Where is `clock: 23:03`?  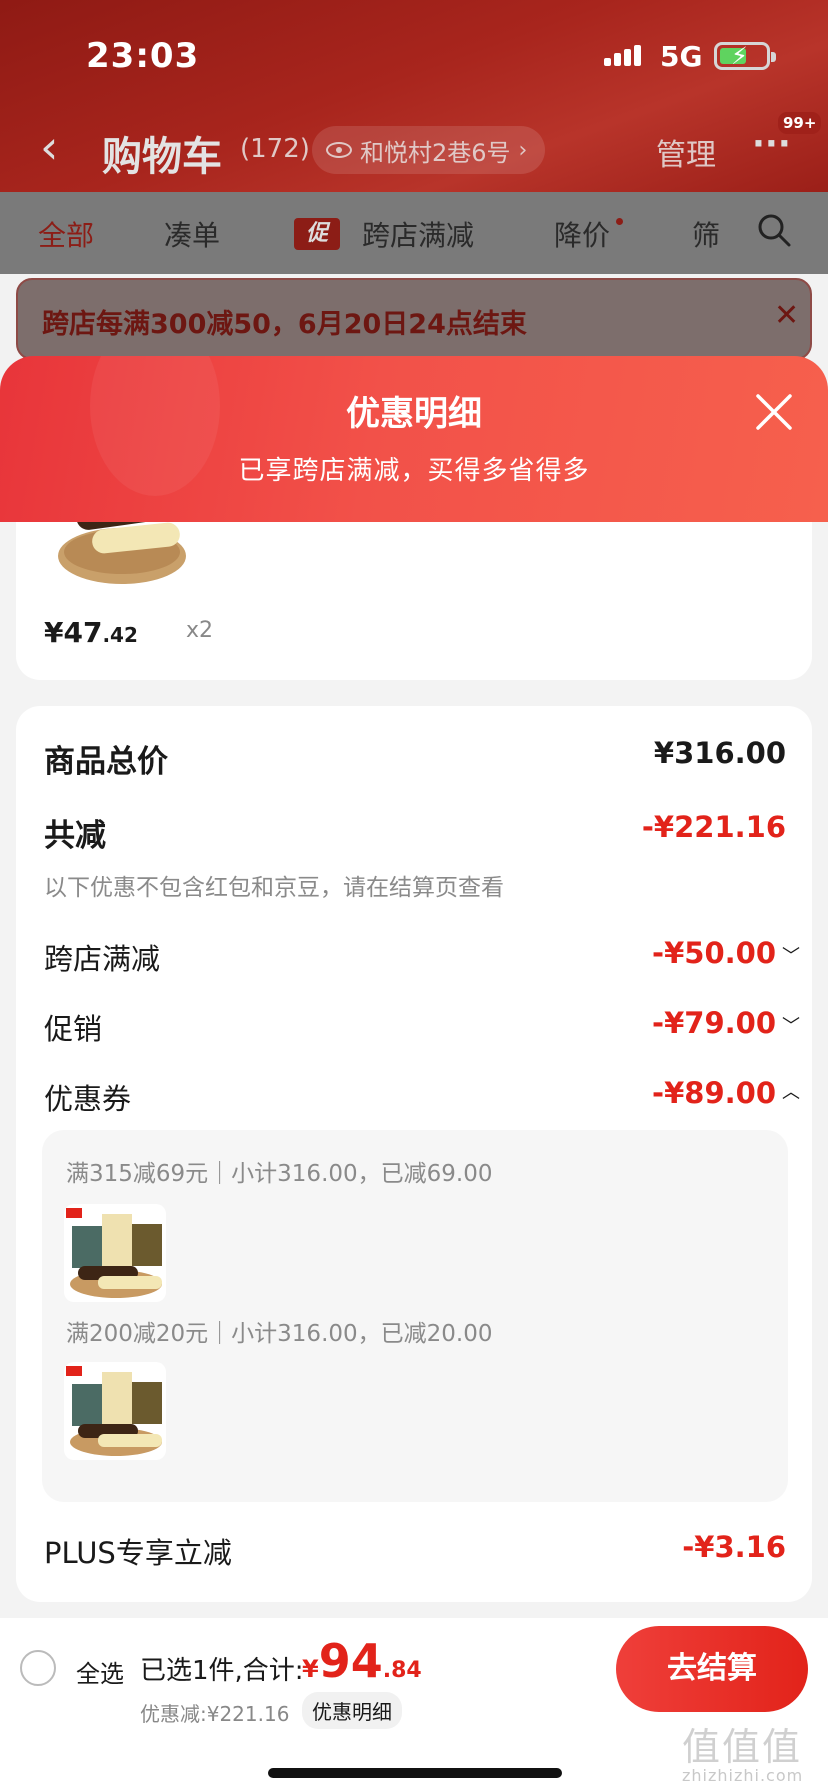
clock: 23:03 is located at coordinates (143, 56).